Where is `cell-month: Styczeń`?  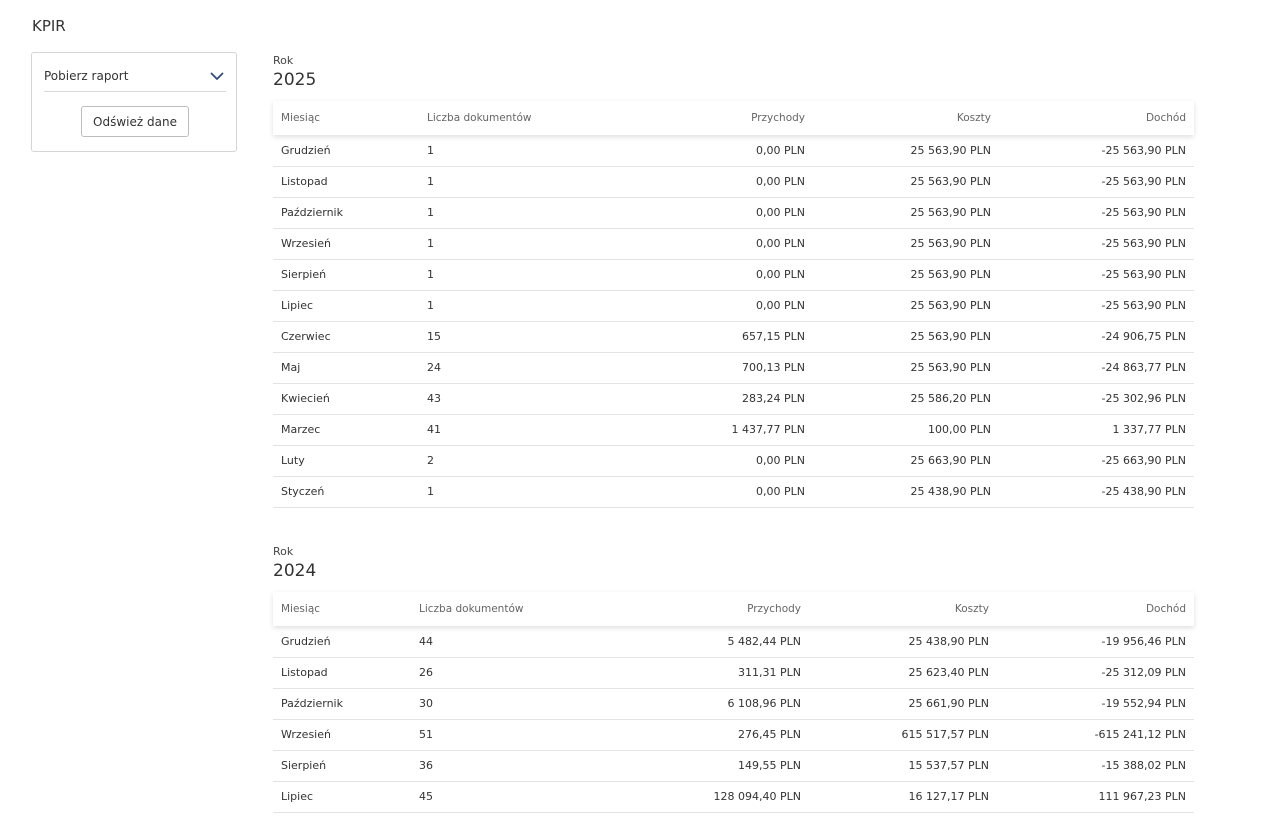
cell-month: Styczeń is located at coordinates (346, 492).